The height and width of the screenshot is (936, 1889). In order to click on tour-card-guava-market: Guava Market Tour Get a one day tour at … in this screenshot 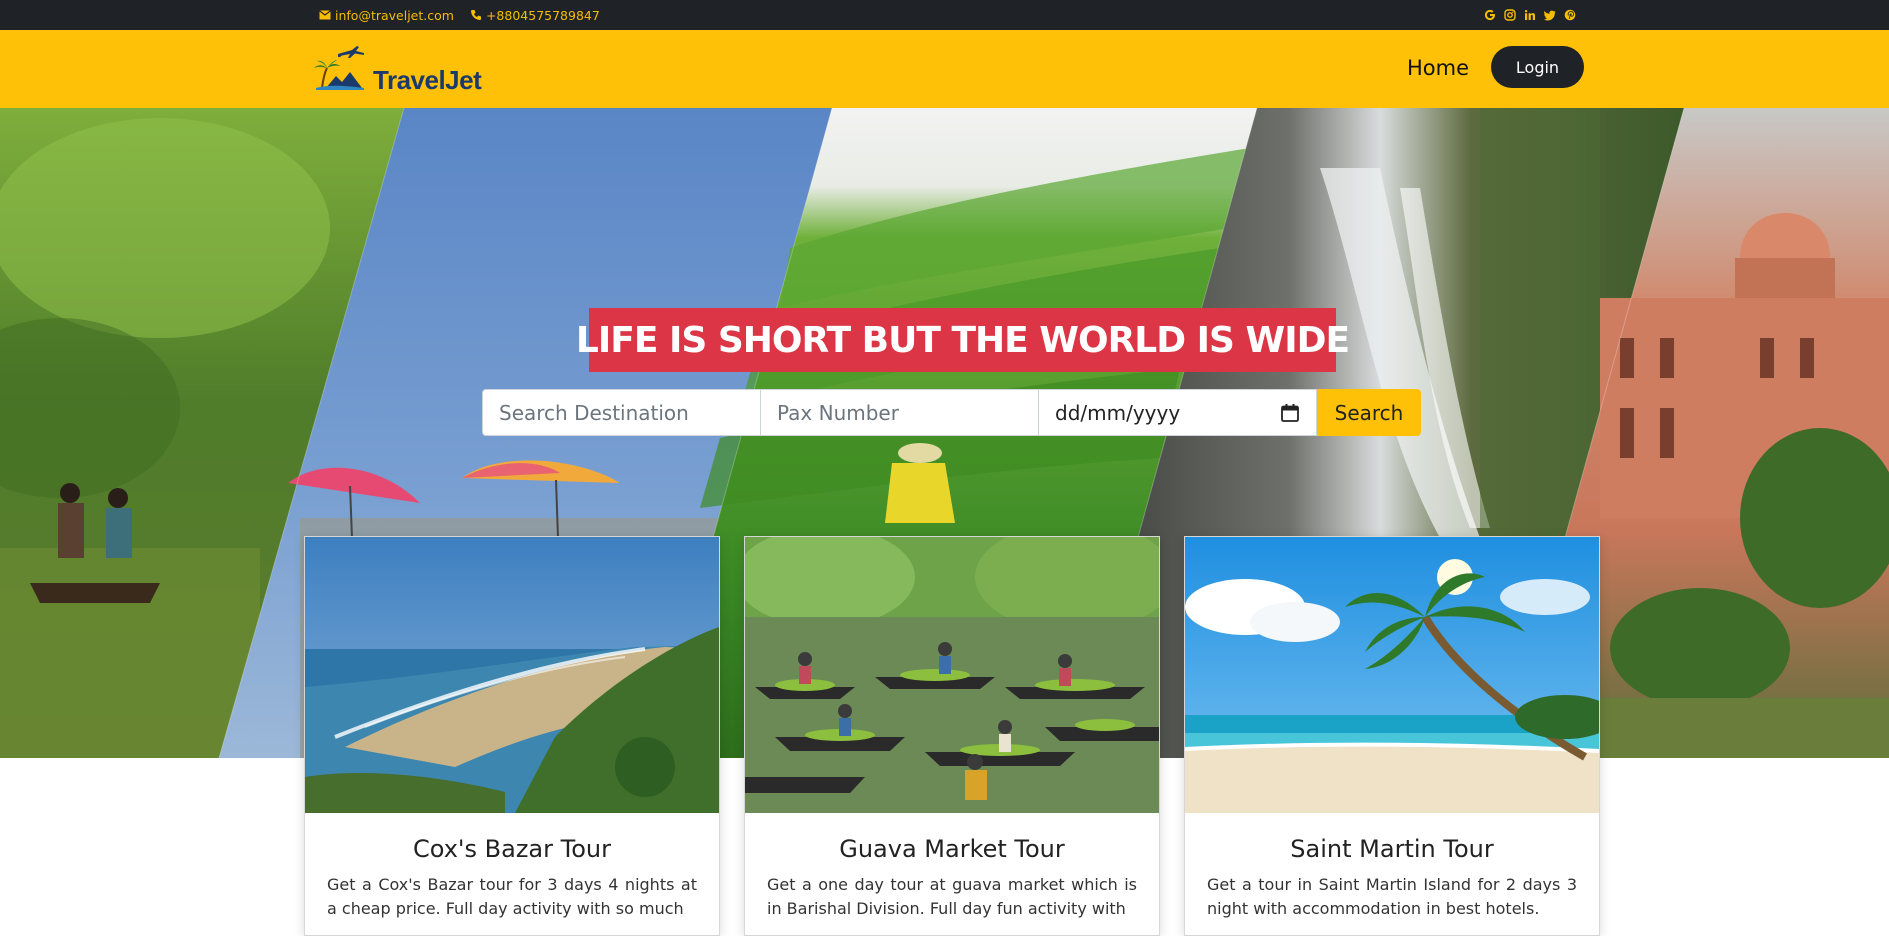, I will do `click(952, 736)`.